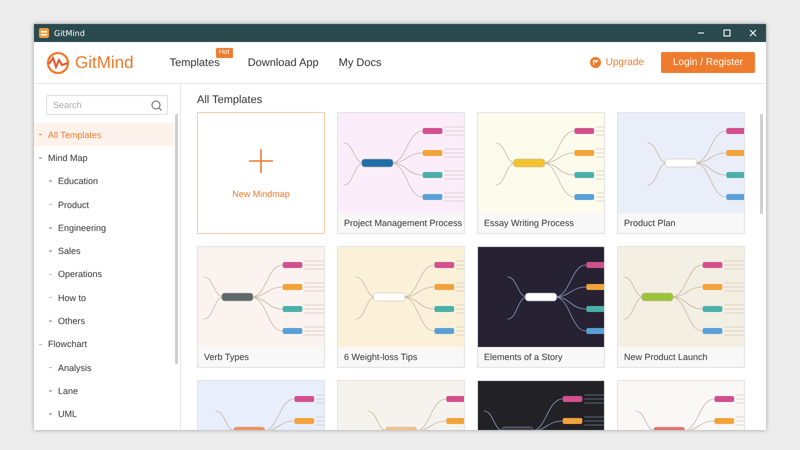 The width and height of the screenshot is (800, 450). What do you see at coordinates (401, 307) in the screenshot?
I see `template-card: 6 Weight-loss Tips` at bounding box center [401, 307].